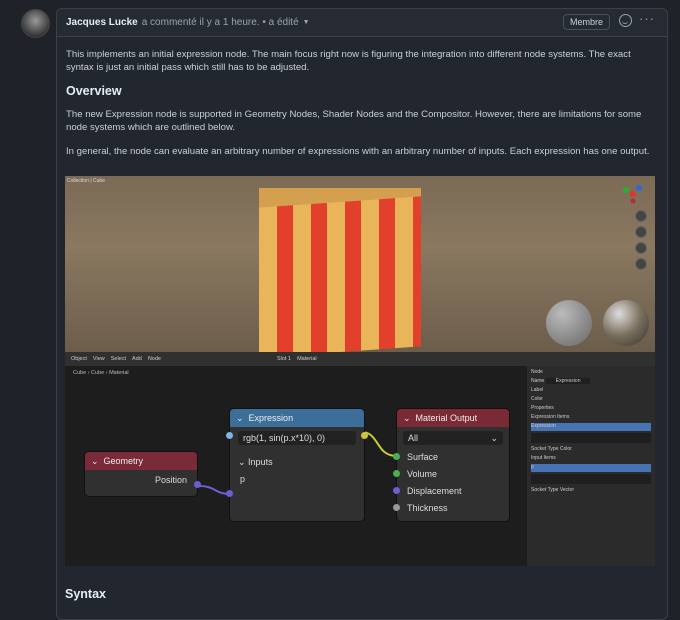 The width and height of the screenshot is (680, 620). Describe the element at coordinates (494, 438) in the screenshot. I see `chevron-down-icon: ⌄` at that location.